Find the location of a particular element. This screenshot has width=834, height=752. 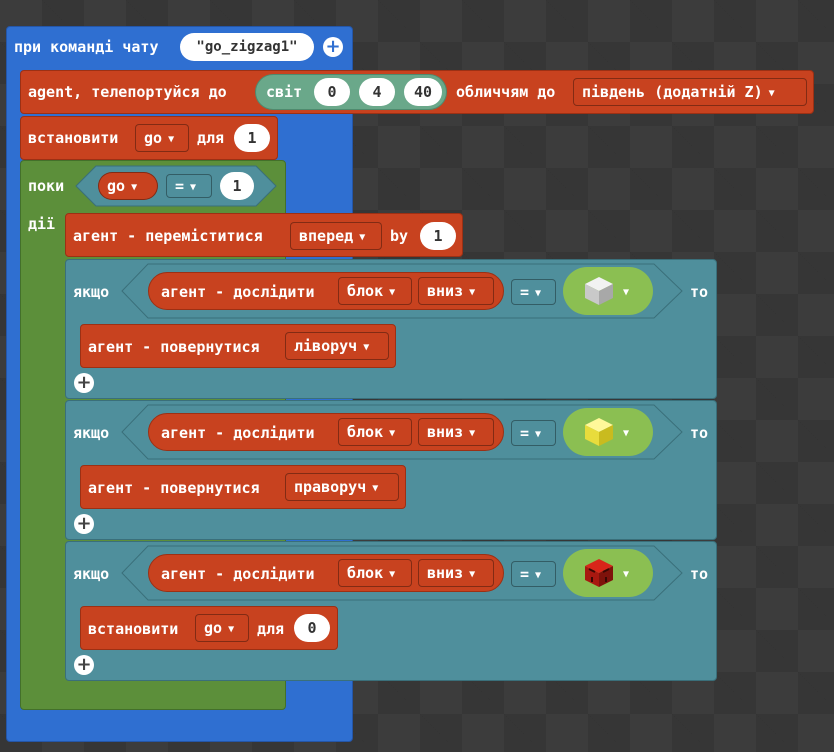

by-label: by is located at coordinates (399, 236).